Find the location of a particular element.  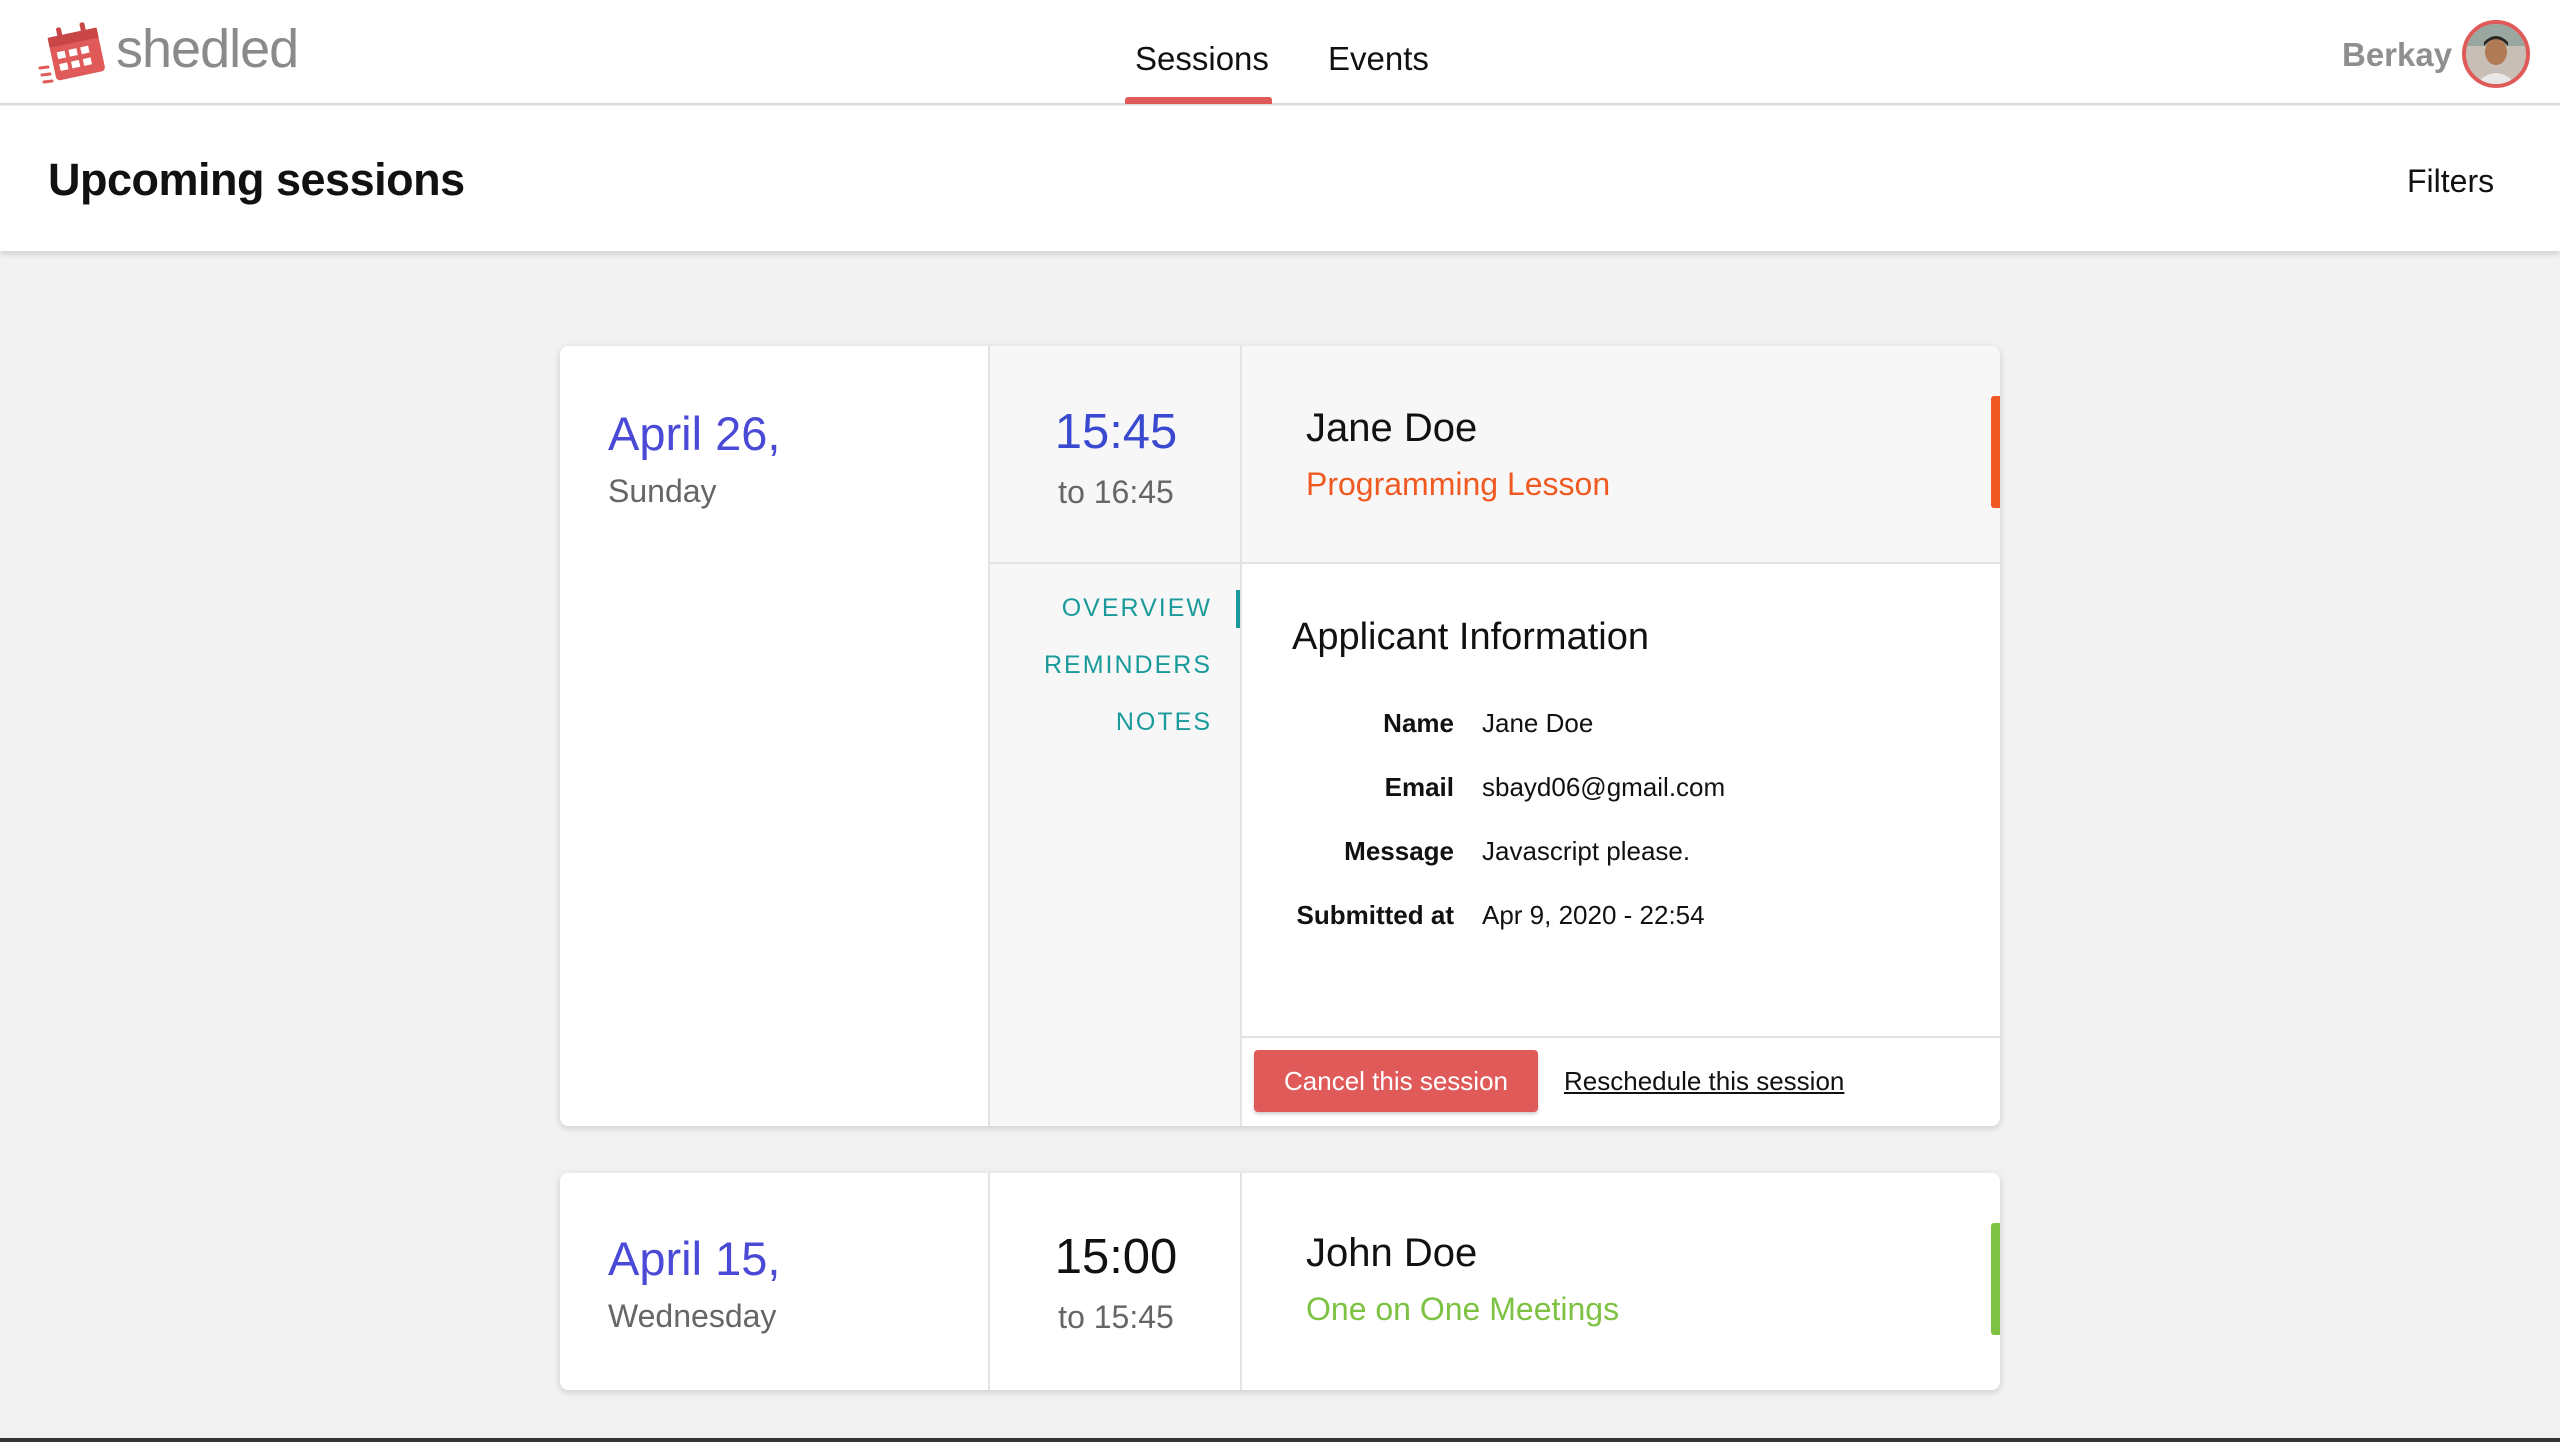

applicant-name: Jane Doe is located at coordinates (1392, 428).